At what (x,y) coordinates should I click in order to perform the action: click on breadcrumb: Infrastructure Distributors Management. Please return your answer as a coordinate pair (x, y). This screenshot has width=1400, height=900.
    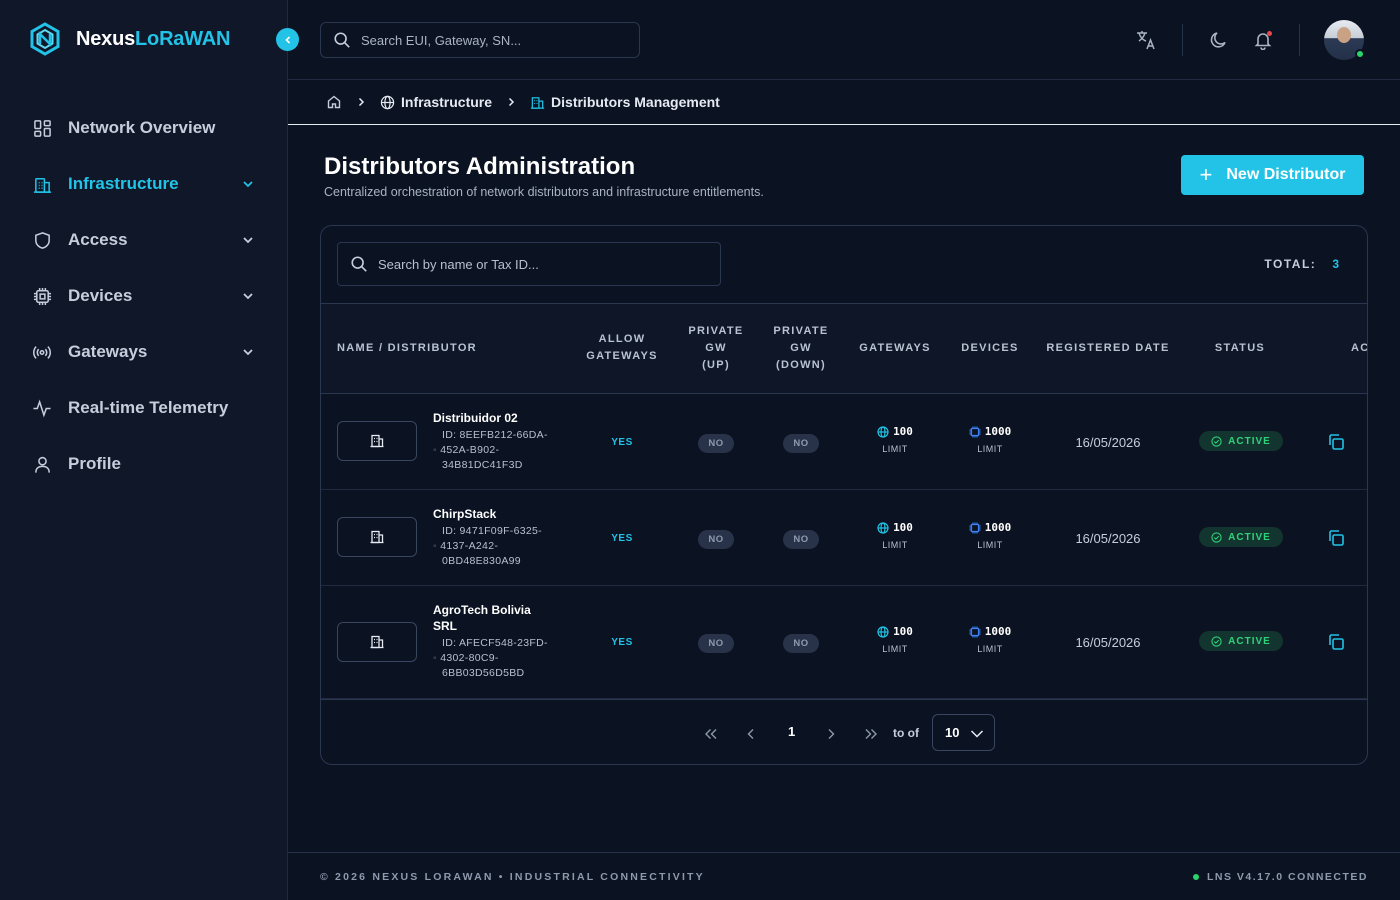
    Looking at the image, I should click on (844, 102).